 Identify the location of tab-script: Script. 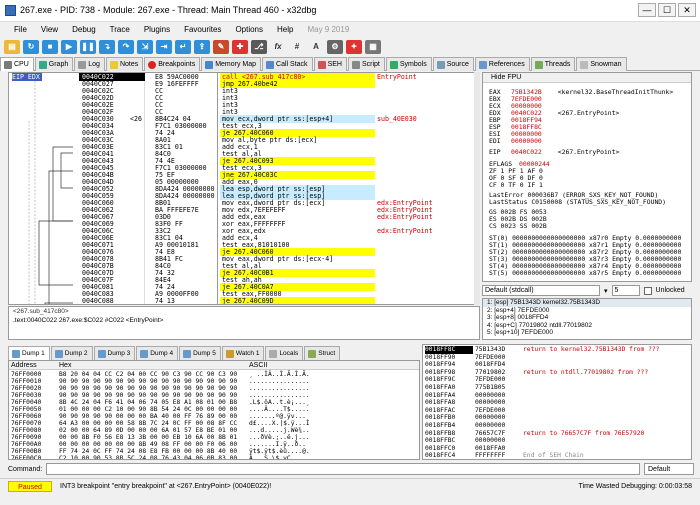
(366, 64).